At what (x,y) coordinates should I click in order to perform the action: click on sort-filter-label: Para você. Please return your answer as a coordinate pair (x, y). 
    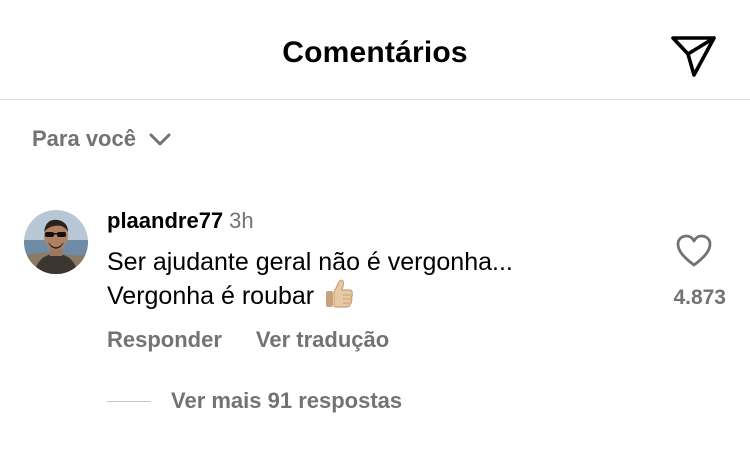
    Looking at the image, I should click on (84, 138).